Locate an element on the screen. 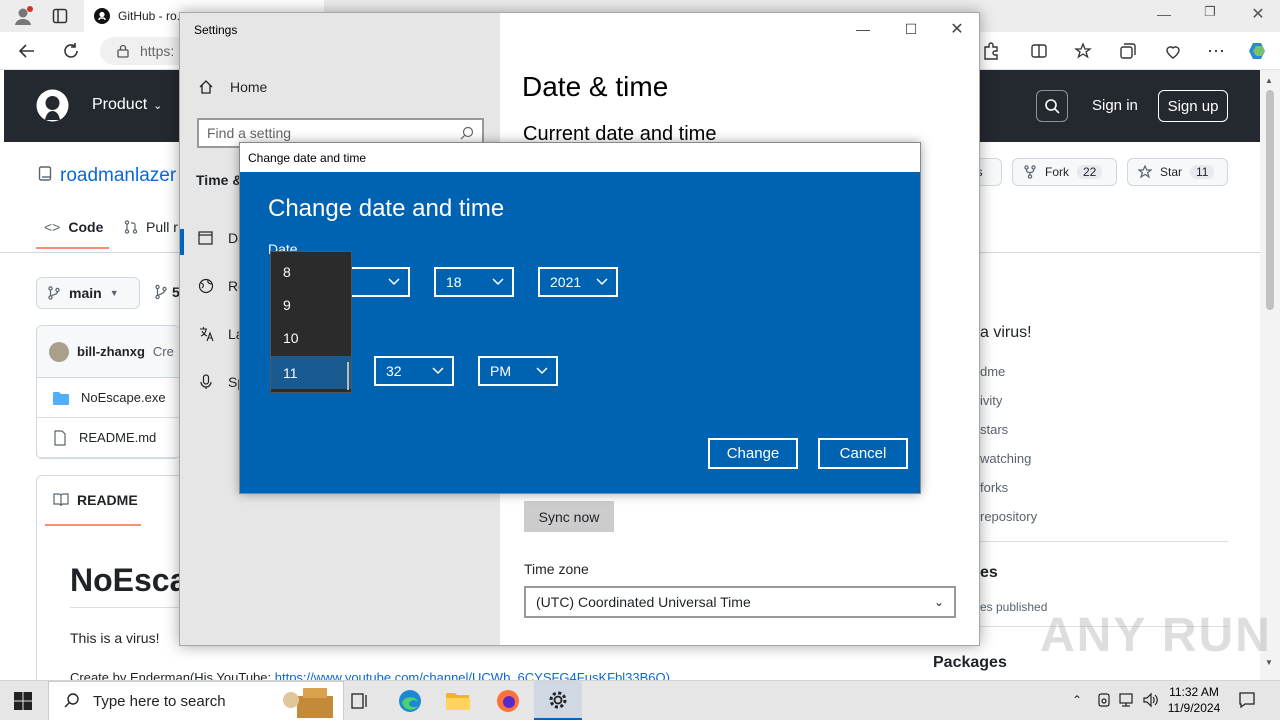 The width and height of the screenshot is (1280, 720). browser-essentials-icon is located at coordinates (1173, 51).